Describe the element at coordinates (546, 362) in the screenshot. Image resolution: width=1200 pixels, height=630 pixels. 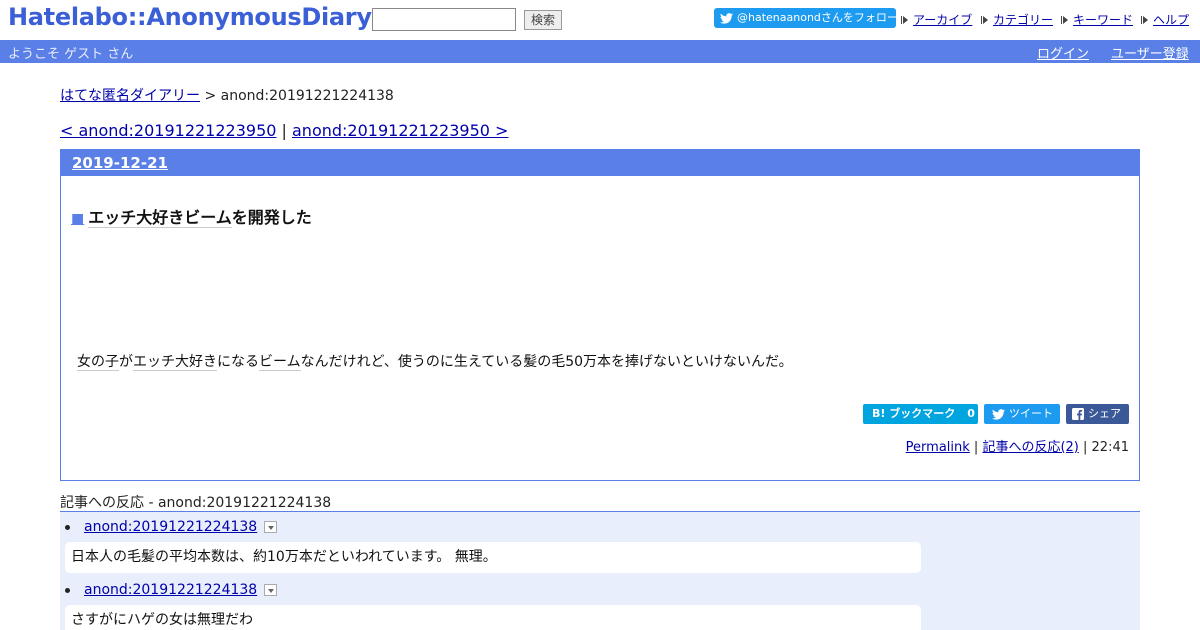
I see `body-text: なんだけれど、使うのに生えている髪の毛50万本を捧げないといけないんだ。` at that location.